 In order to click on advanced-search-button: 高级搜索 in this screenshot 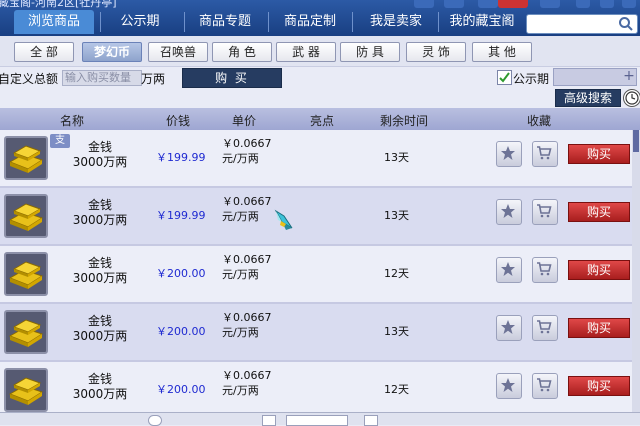, I will do `click(588, 98)`.